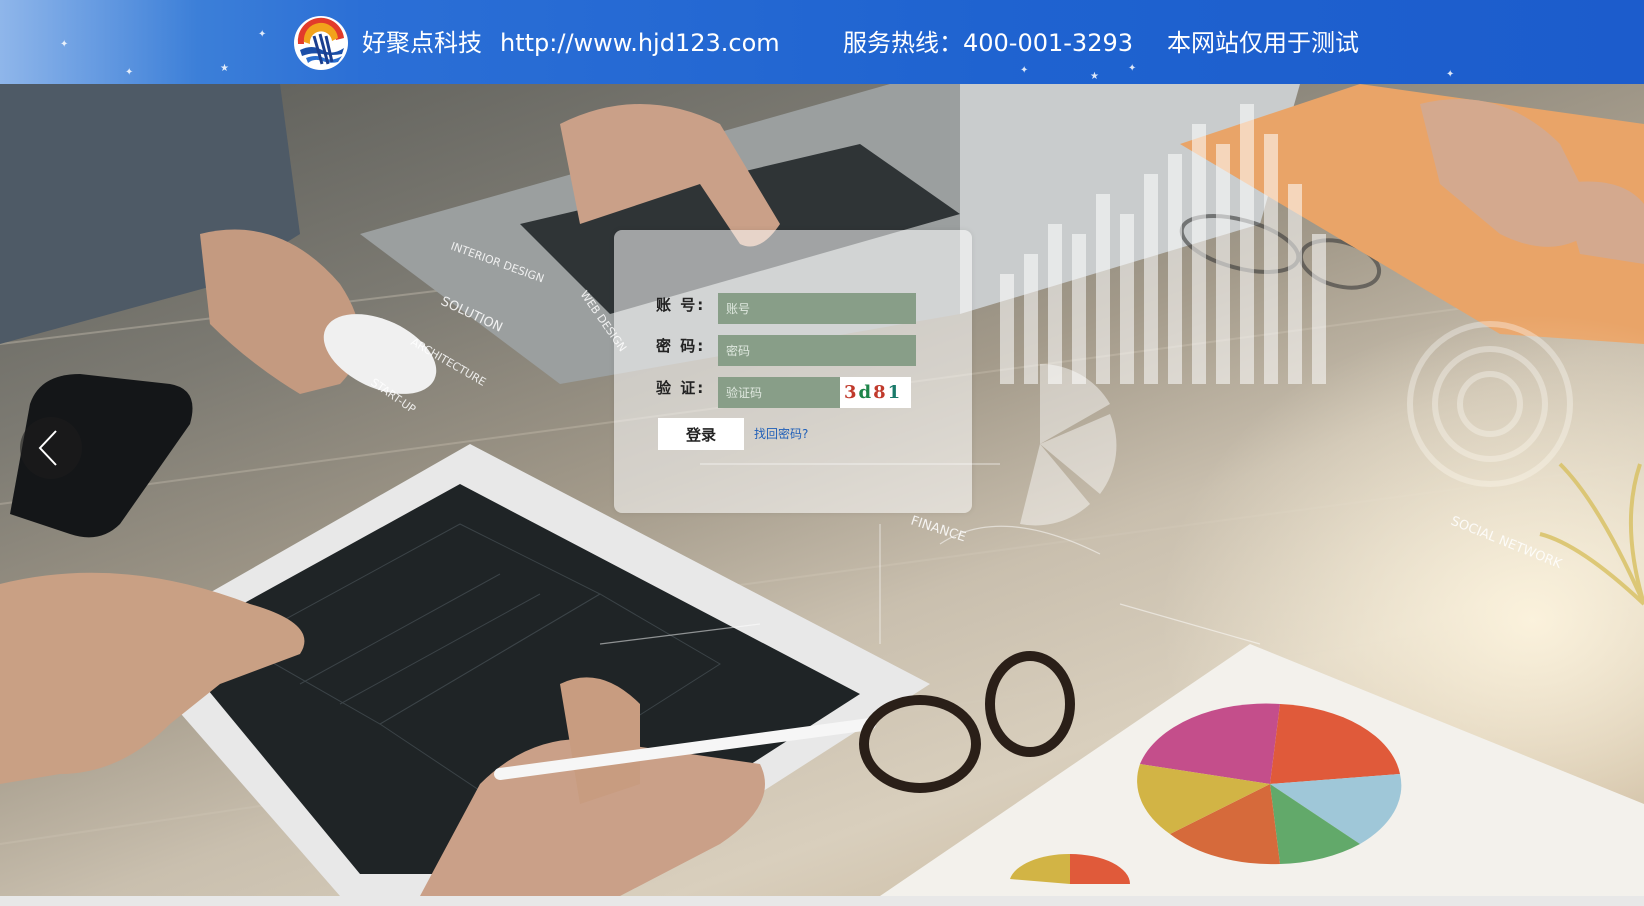 The image size is (1644, 906). I want to click on test-notice: 本网站仅用于测试, so click(1263, 43).